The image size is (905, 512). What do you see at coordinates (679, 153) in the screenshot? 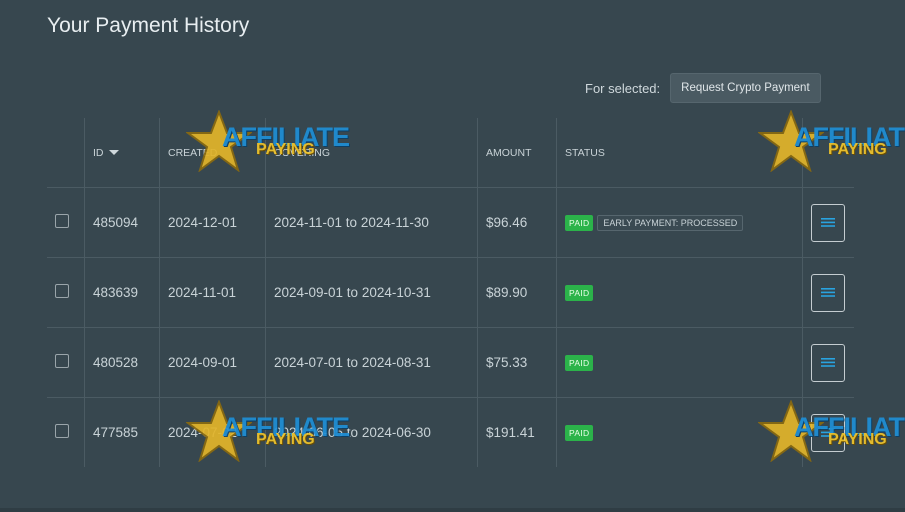
I see `status-column-header: STATUS` at bounding box center [679, 153].